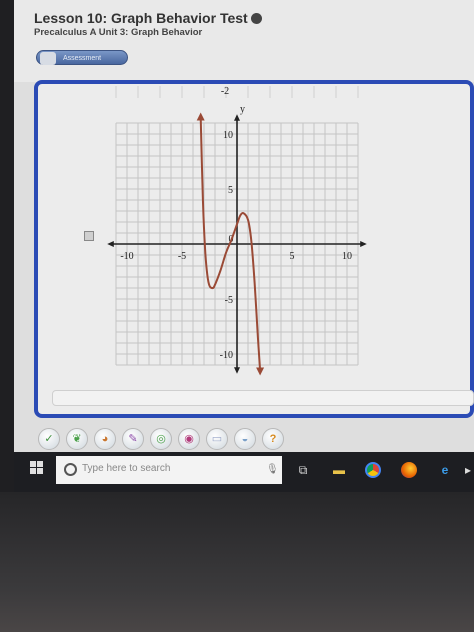 The height and width of the screenshot is (632, 474). Describe the element at coordinates (409, 470) in the screenshot. I see `firefox-icon` at that location.